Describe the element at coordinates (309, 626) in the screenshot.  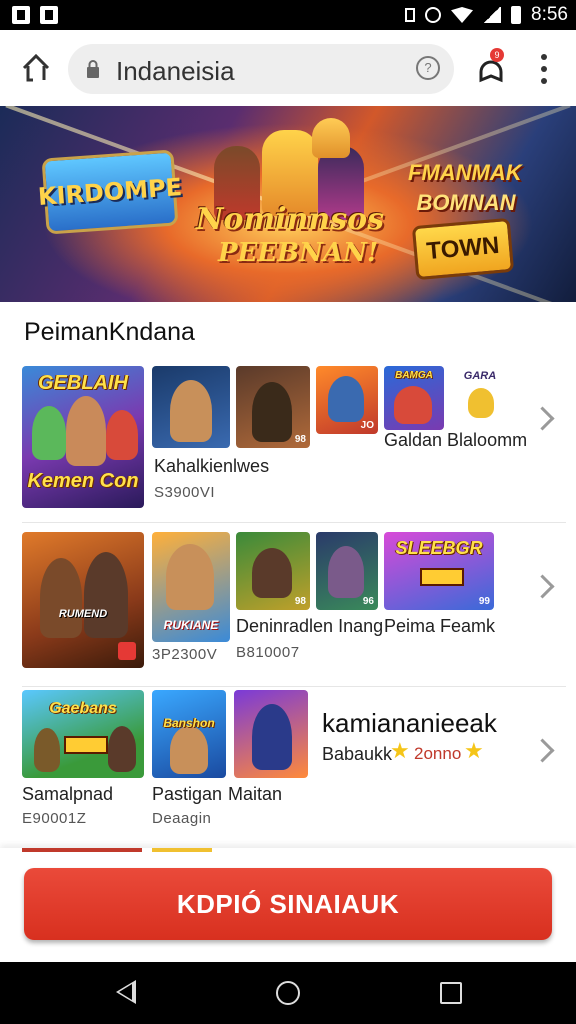
I see `game-title: Deninradlen Inang` at that location.